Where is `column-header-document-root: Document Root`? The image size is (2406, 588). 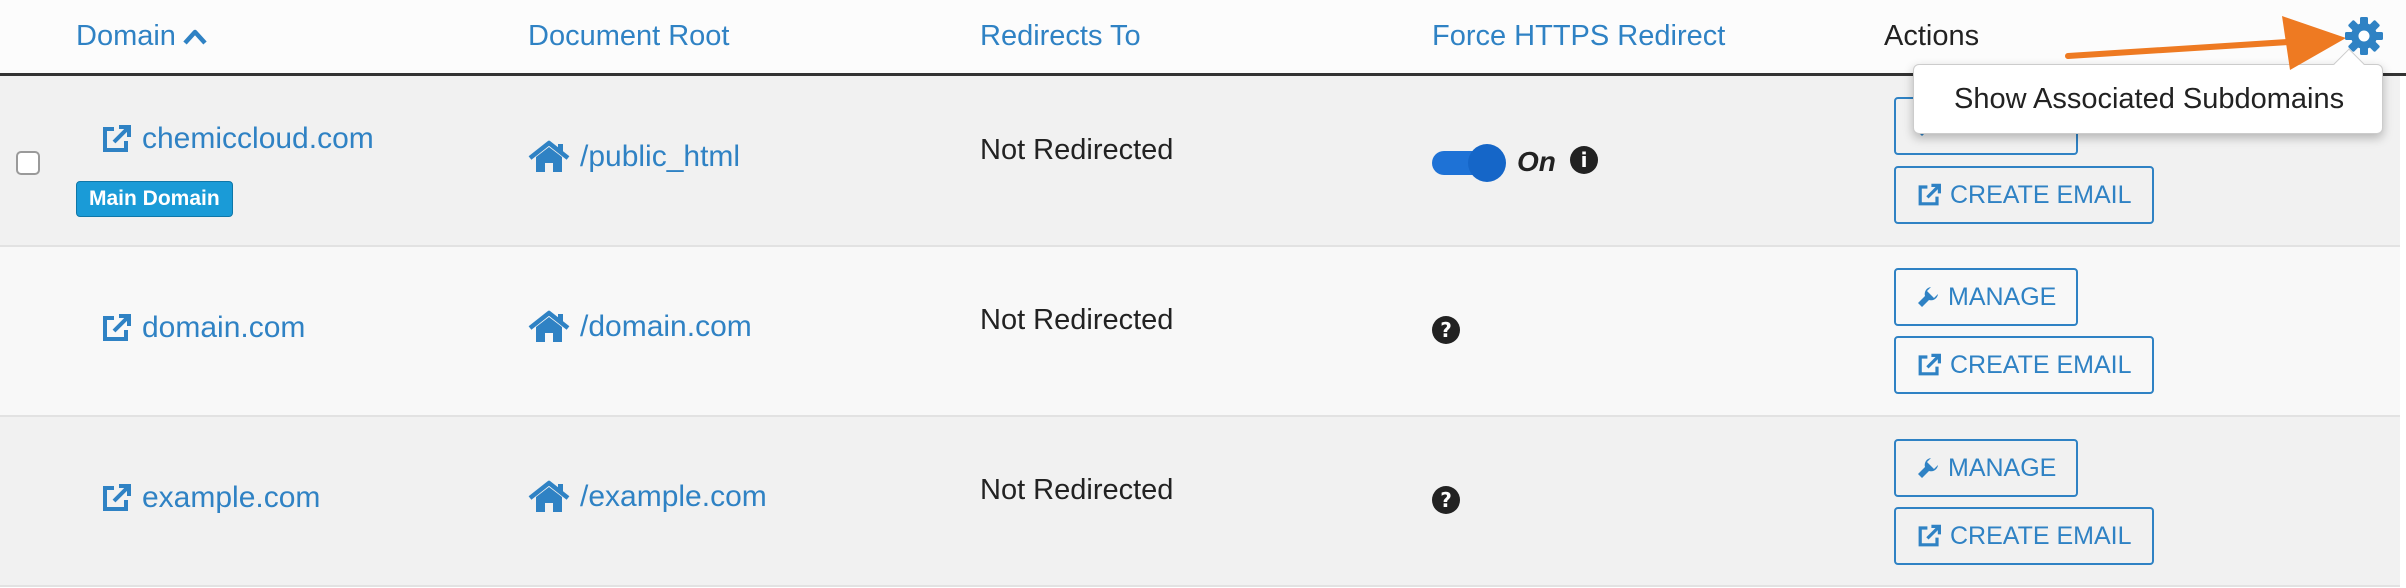 column-header-document-root: Document Root is located at coordinates (629, 36).